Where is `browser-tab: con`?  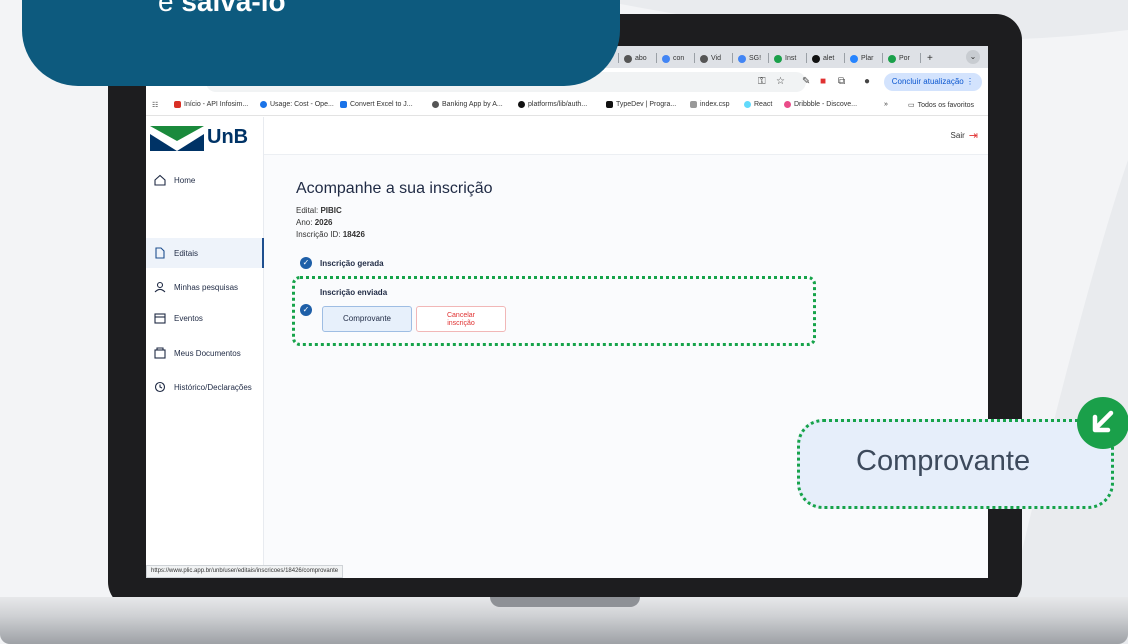
browser-tab: con is located at coordinates (673, 58).